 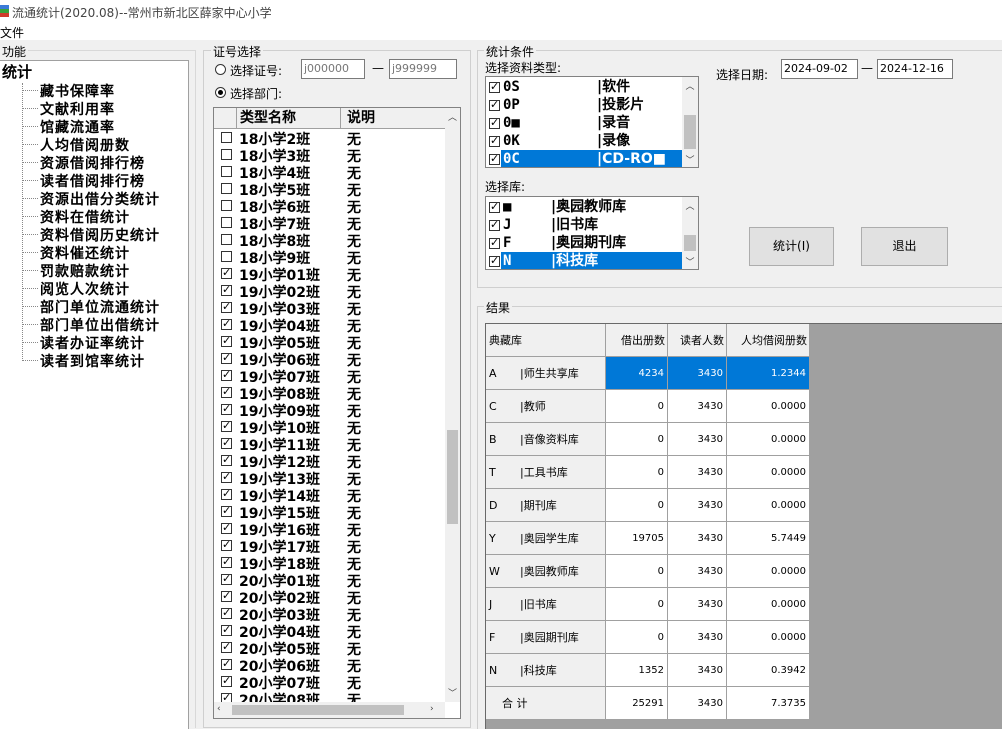 I want to click on dept-row: 19小学11班无, so click(x=329, y=444).